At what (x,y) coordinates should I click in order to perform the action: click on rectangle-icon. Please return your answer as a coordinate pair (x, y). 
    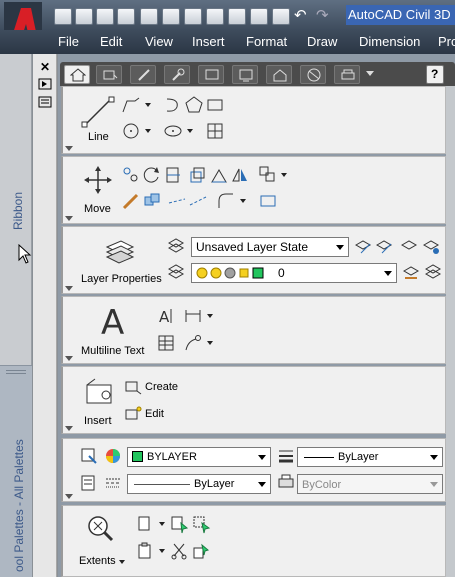
    Looking at the image, I should click on (215, 105).